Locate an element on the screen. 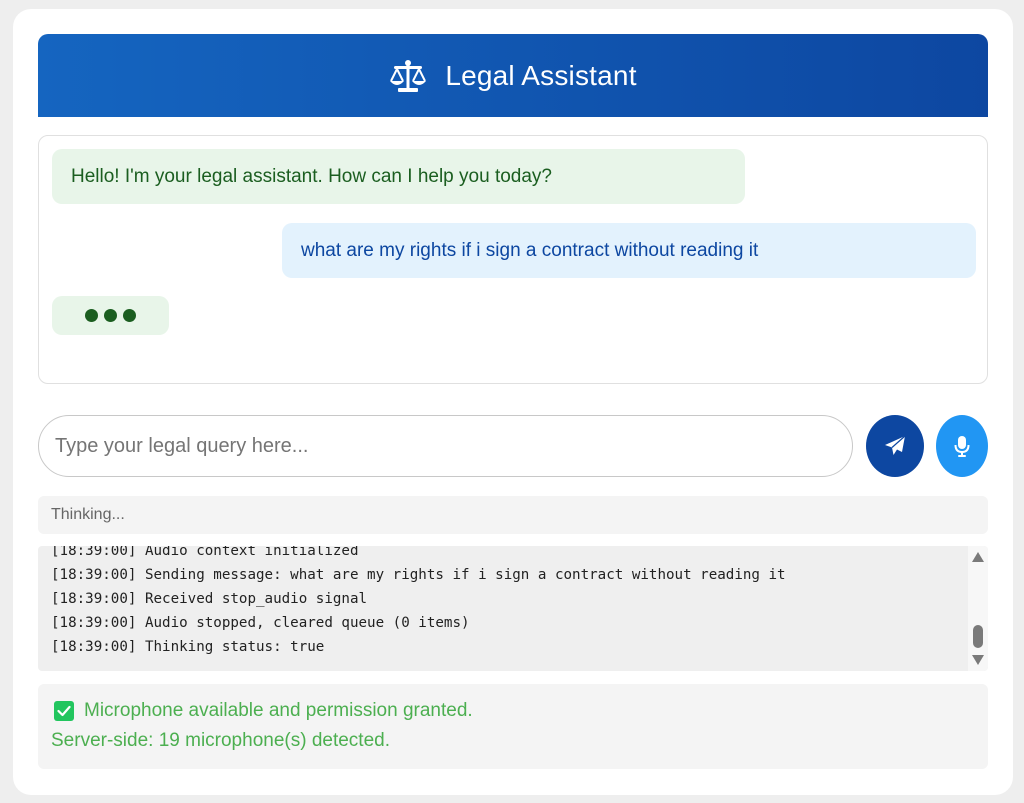  log-line: [18:39:00] Thinking status: true is located at coordinates (188, 647).